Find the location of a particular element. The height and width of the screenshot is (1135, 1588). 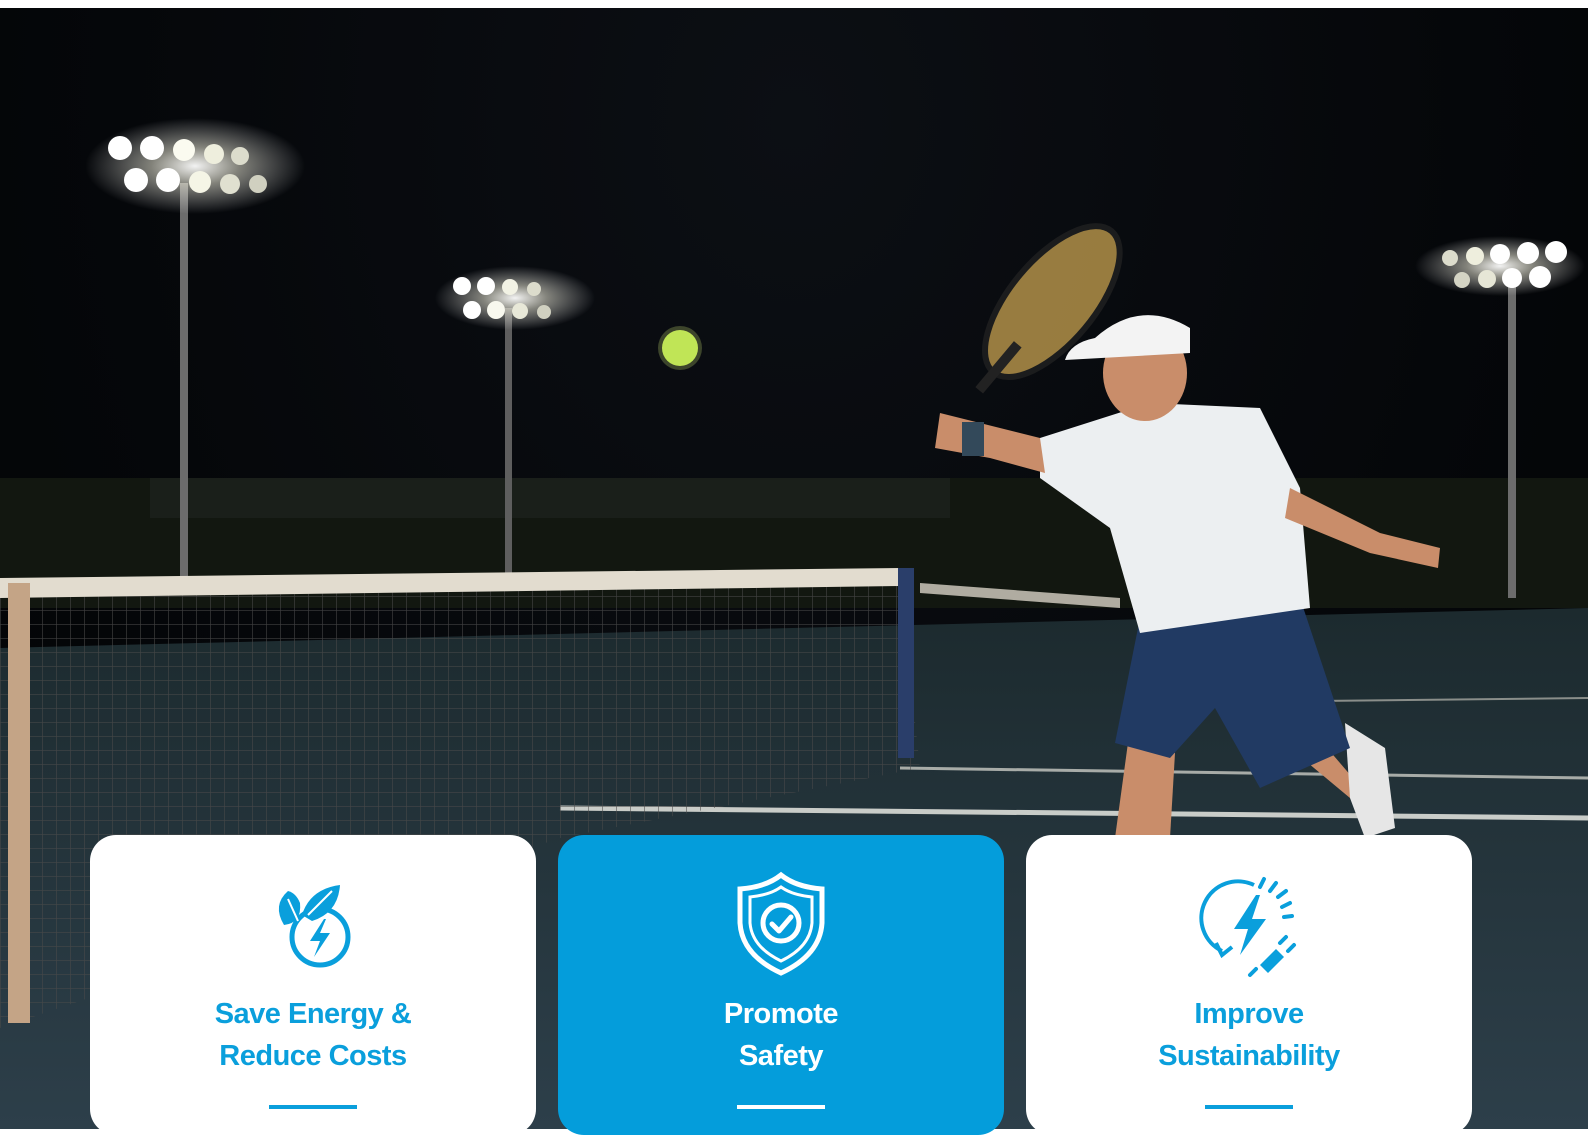

feature-card-promote-safety: Promote Safety is located at coordinates (781, 985).